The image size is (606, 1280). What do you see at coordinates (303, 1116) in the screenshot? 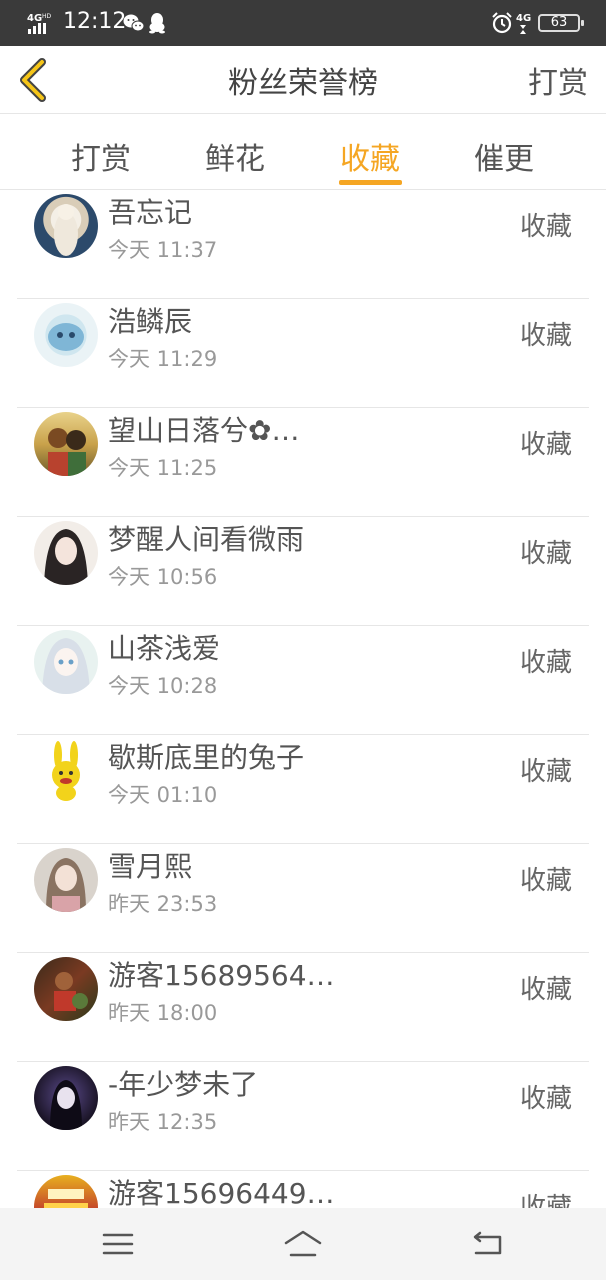
I see `list-item: -年少梦未了 昨天 12:35 收藏` at bounding box center [303, 1116].